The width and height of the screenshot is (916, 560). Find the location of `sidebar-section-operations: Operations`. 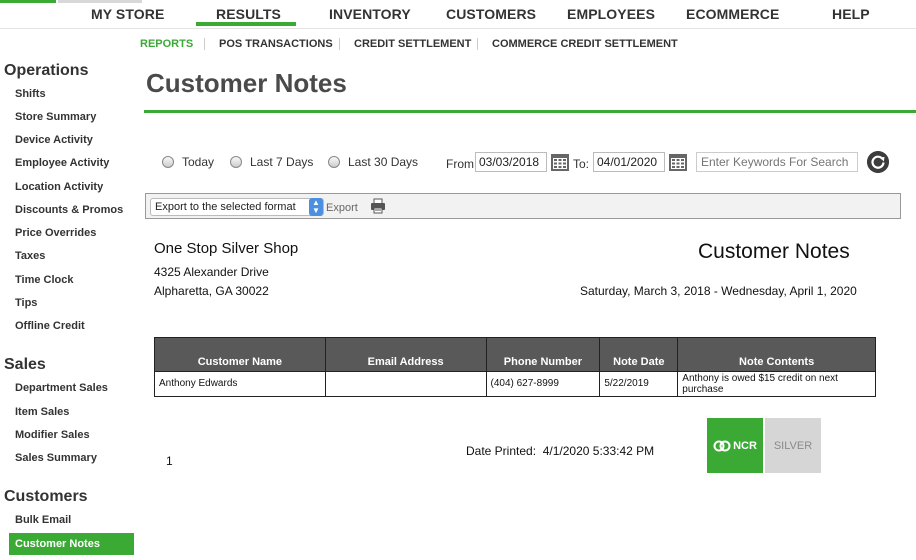

sidebar-section-operations: Operations is located at coordinates (46, 70).